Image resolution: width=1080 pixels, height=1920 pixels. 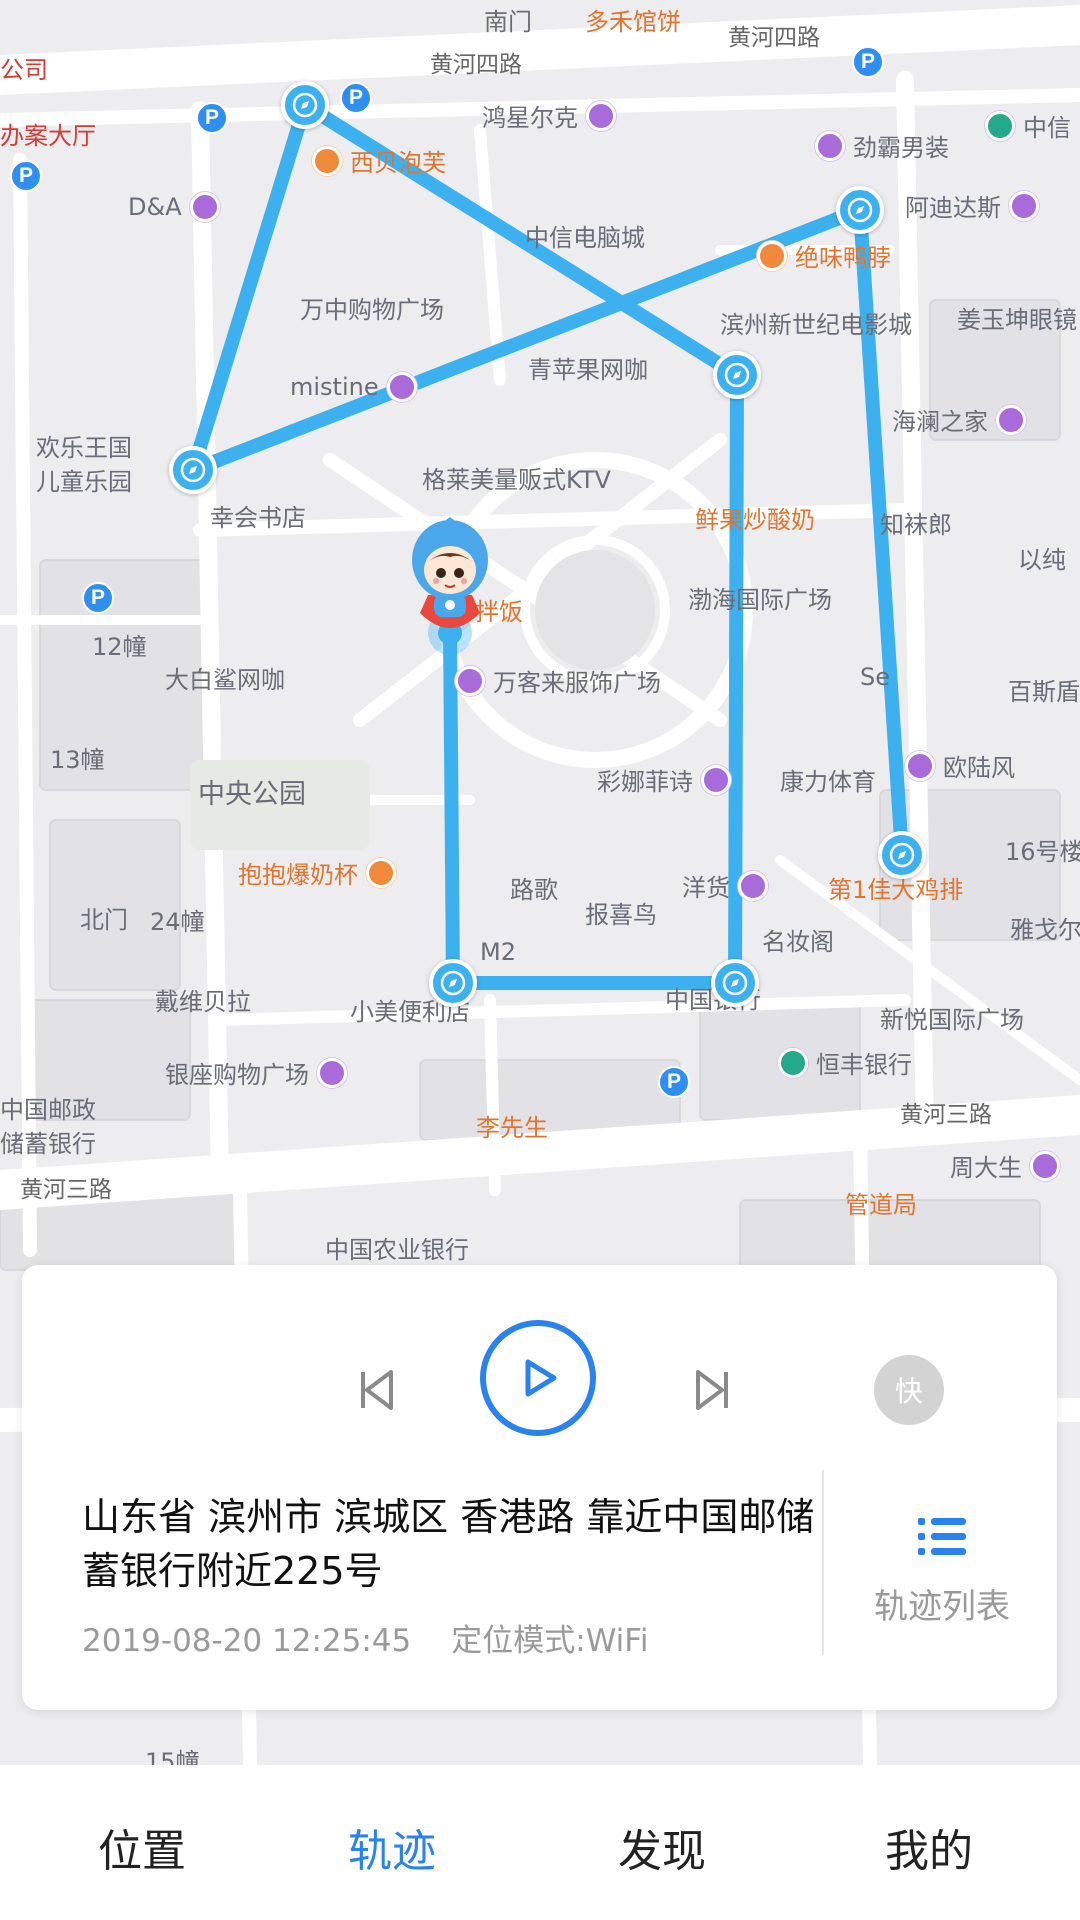 I want to click on next-button, so click(x=712, y=1390).